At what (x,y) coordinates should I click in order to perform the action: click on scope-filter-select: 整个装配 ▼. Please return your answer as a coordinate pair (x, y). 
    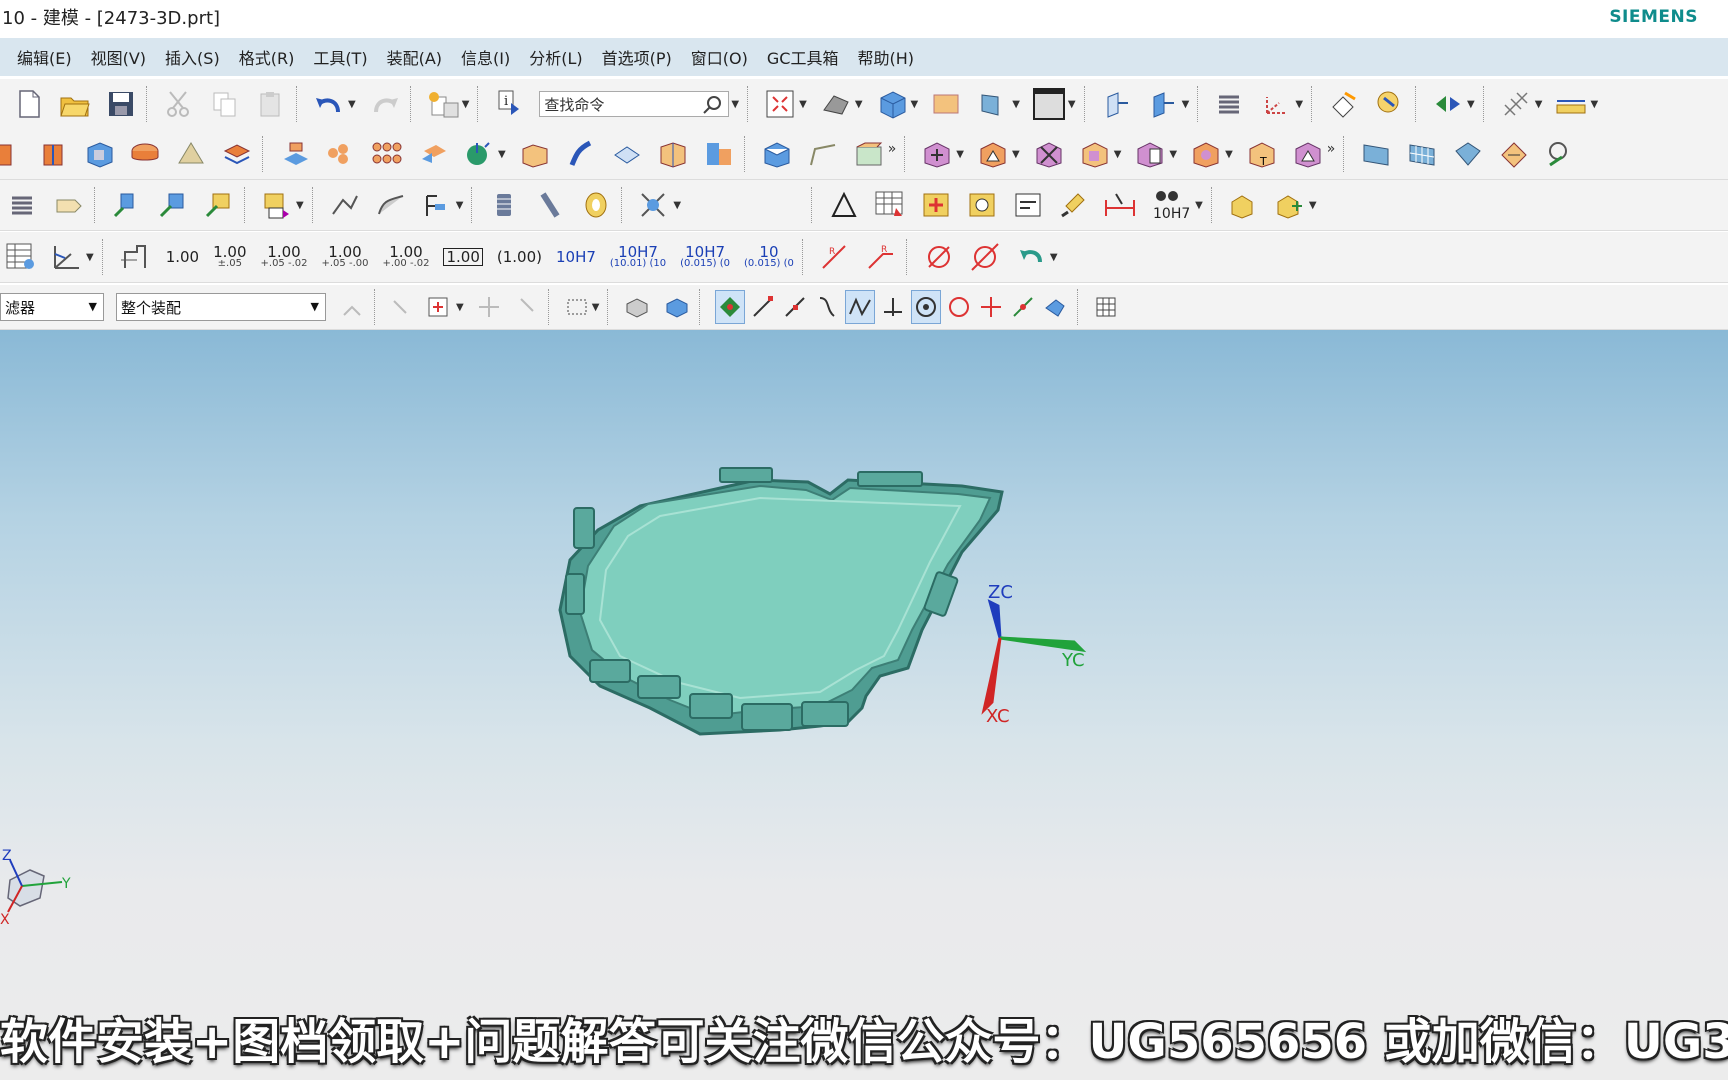
    Looking at the image, I should click on (221, 307).